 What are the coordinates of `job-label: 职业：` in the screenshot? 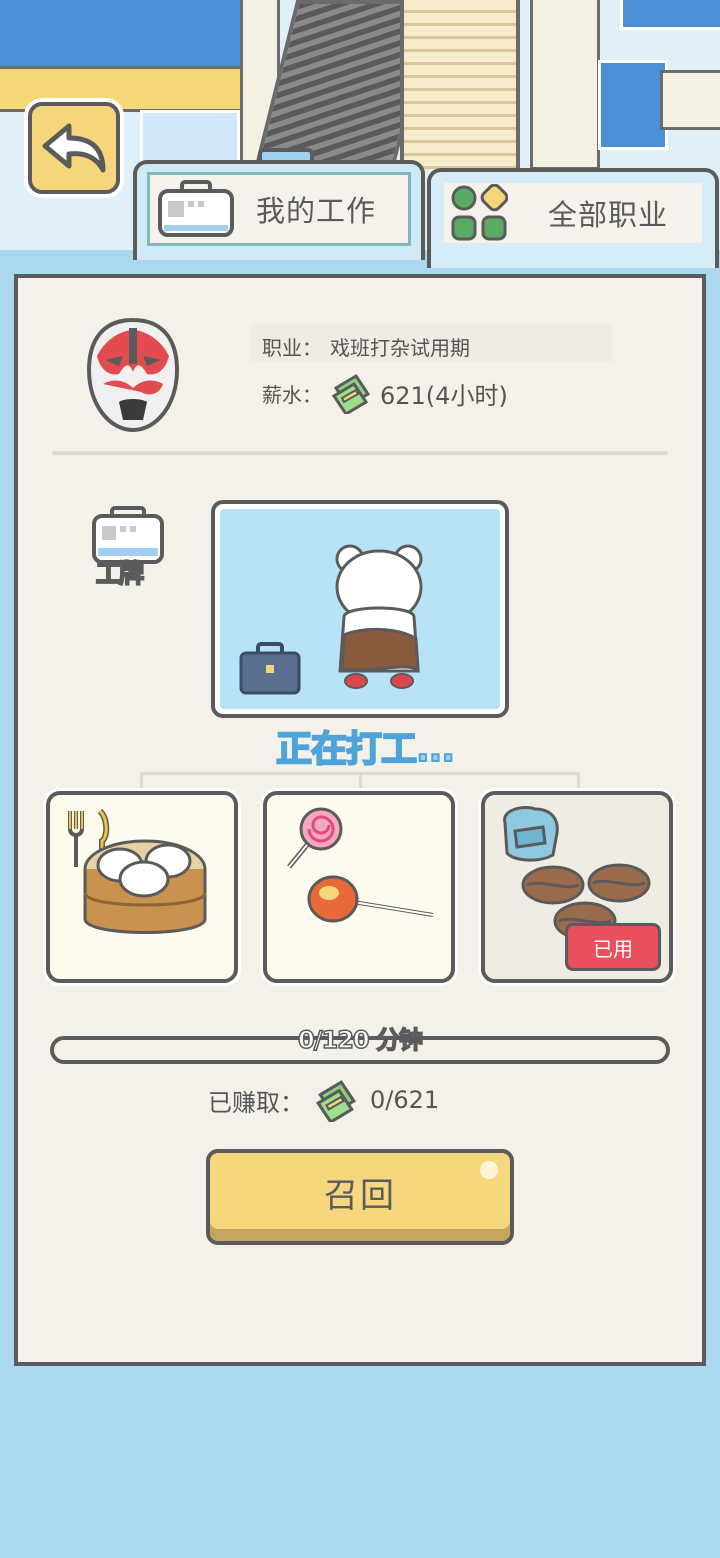 It's located at (292, 348).